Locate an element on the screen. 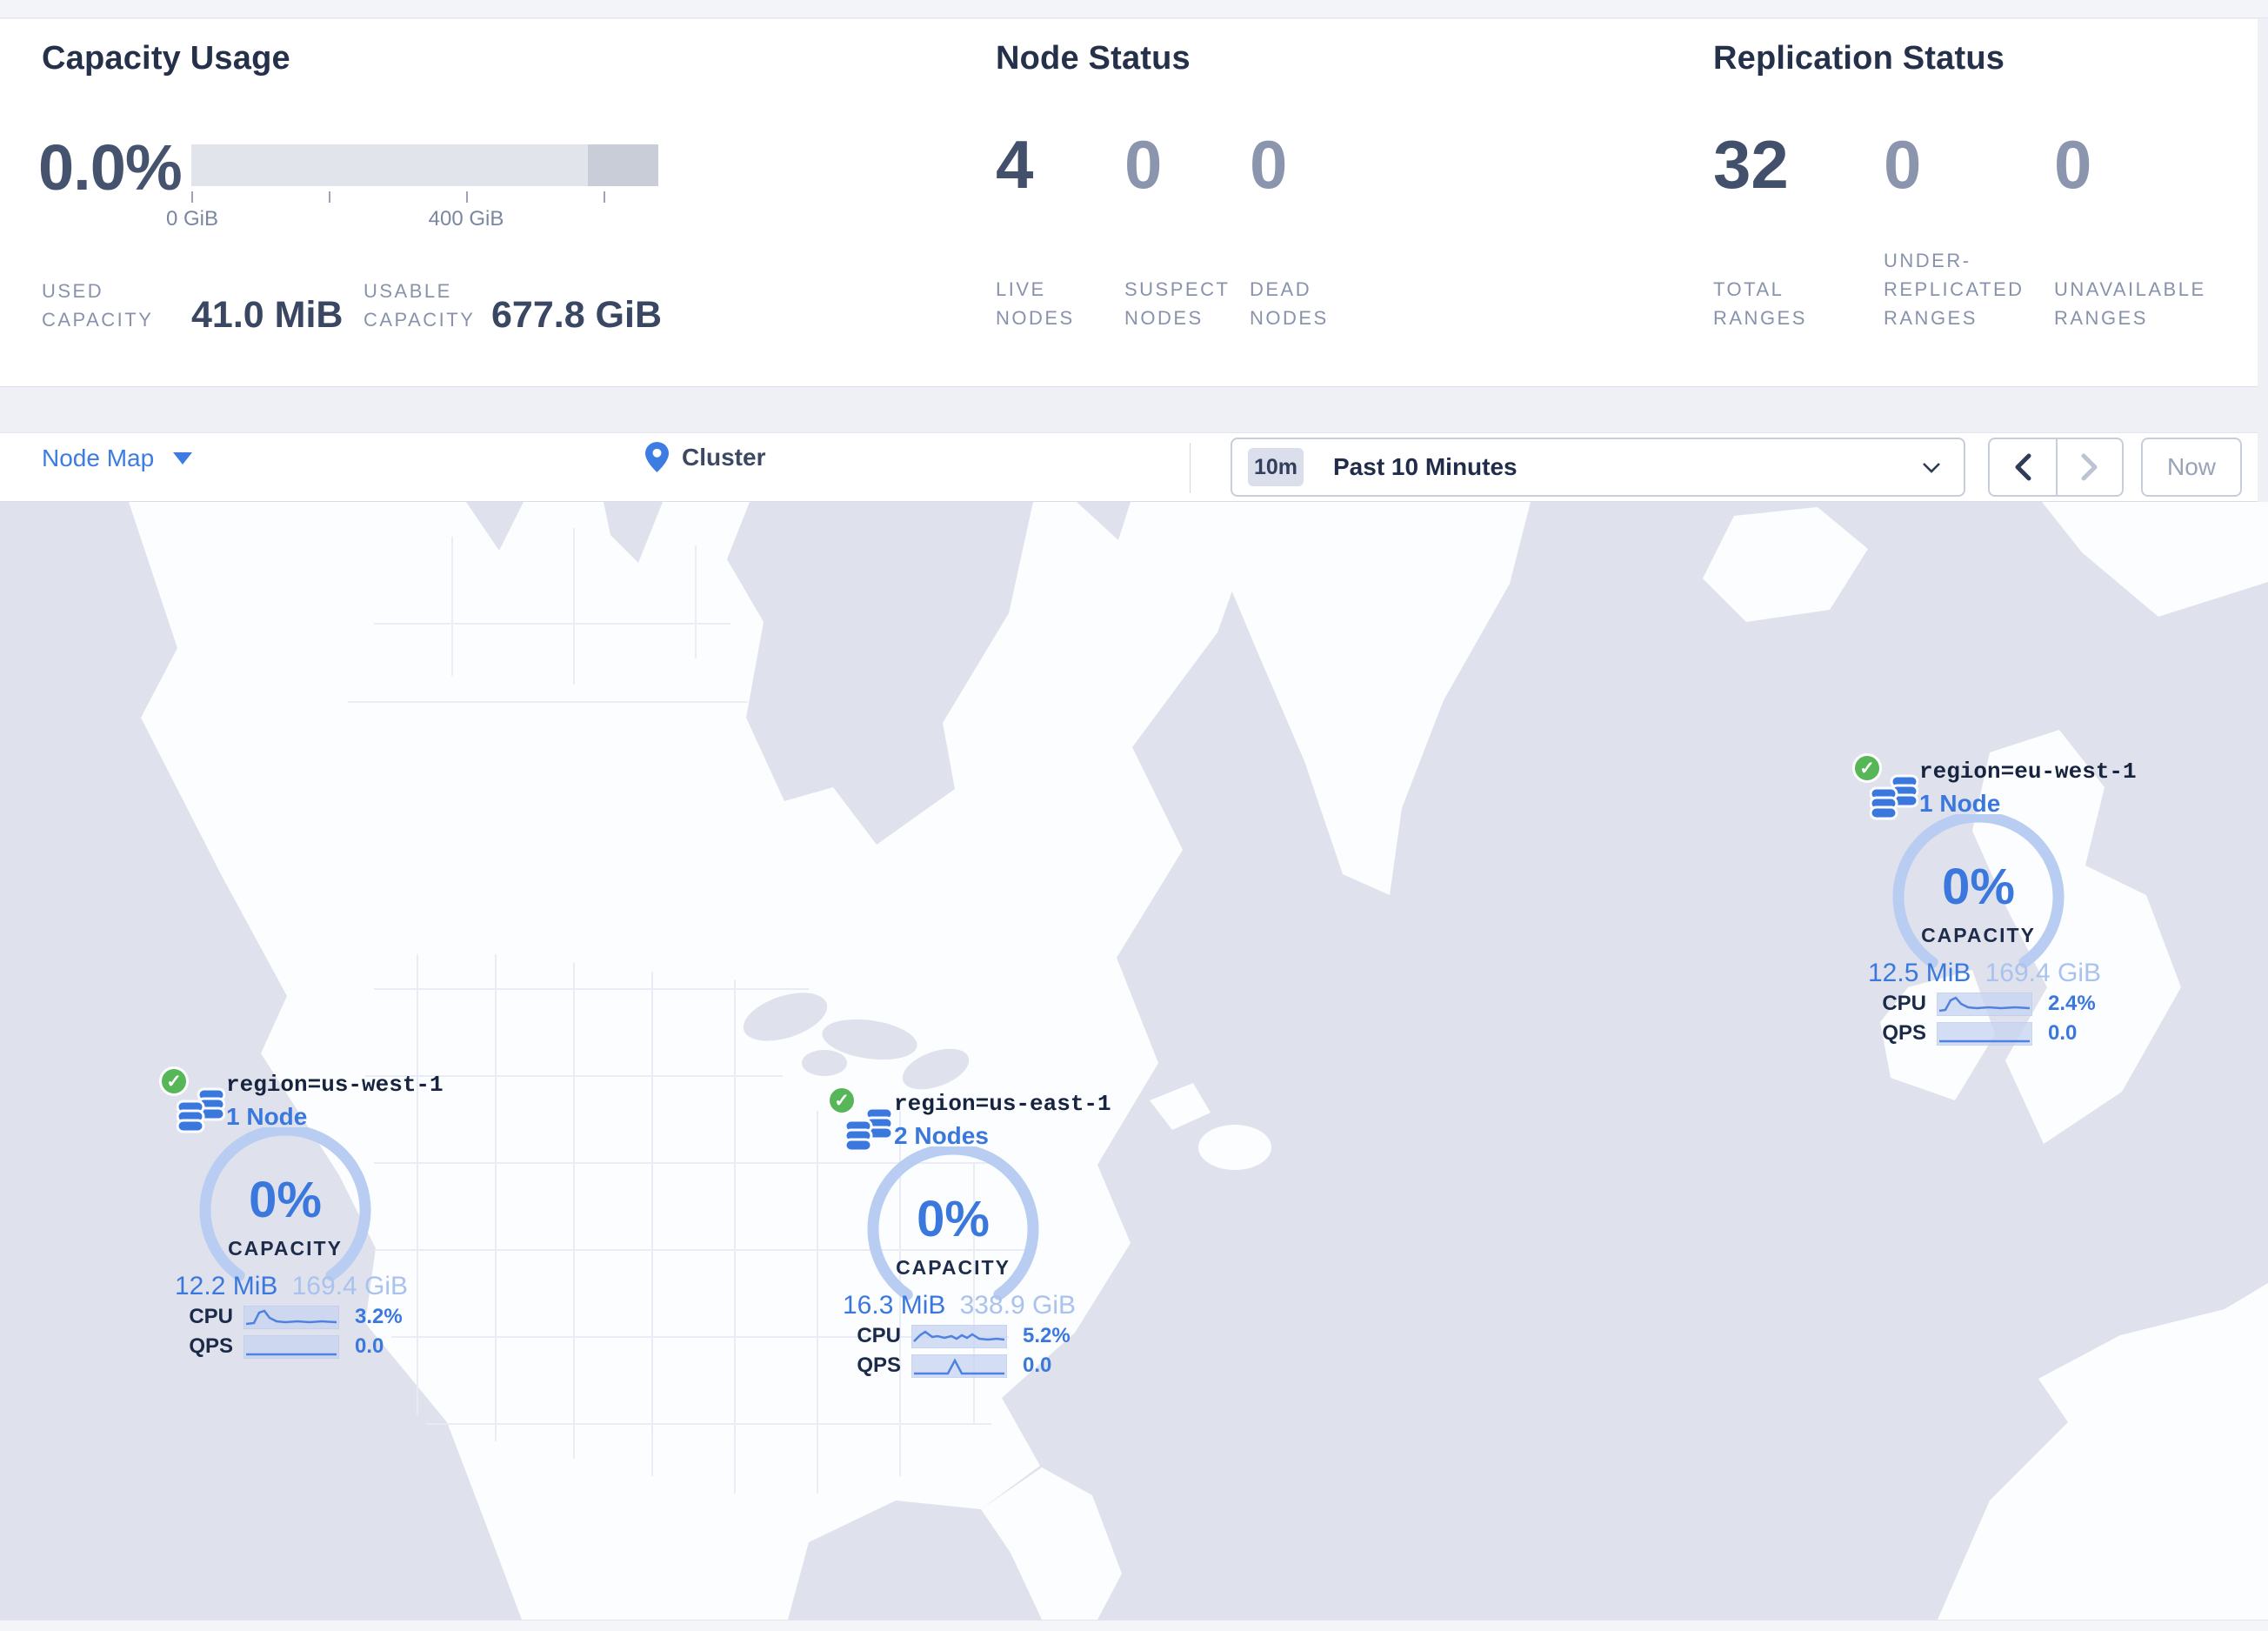 The image size is (2268, 1631). page-top-strip is located at coordinates (1134, 9).